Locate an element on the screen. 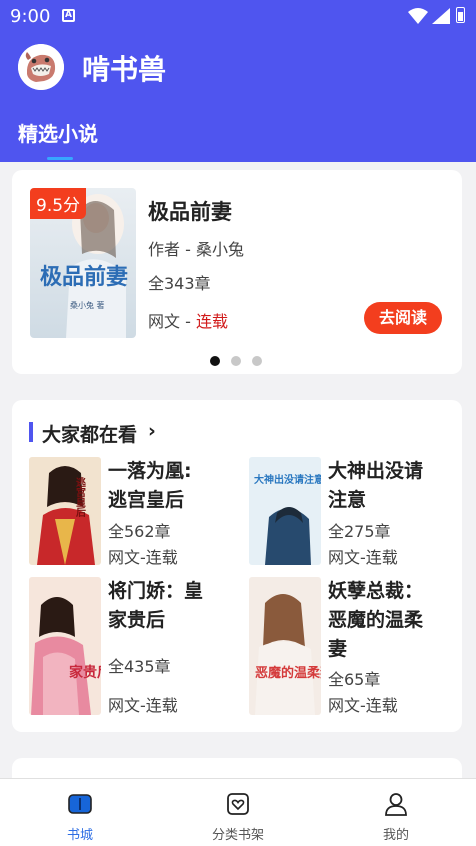 The image size is (476, 846). book-title-line: 妻 is located at coordinates (390, 649).